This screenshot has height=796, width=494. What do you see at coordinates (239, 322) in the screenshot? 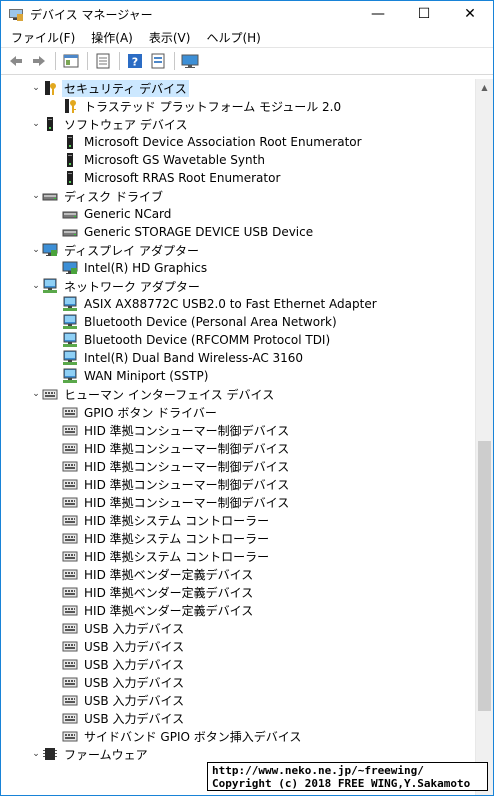
I see `tree-device: Bluetooth Device (Personal Area Network)` at bounding box center [239, 322].